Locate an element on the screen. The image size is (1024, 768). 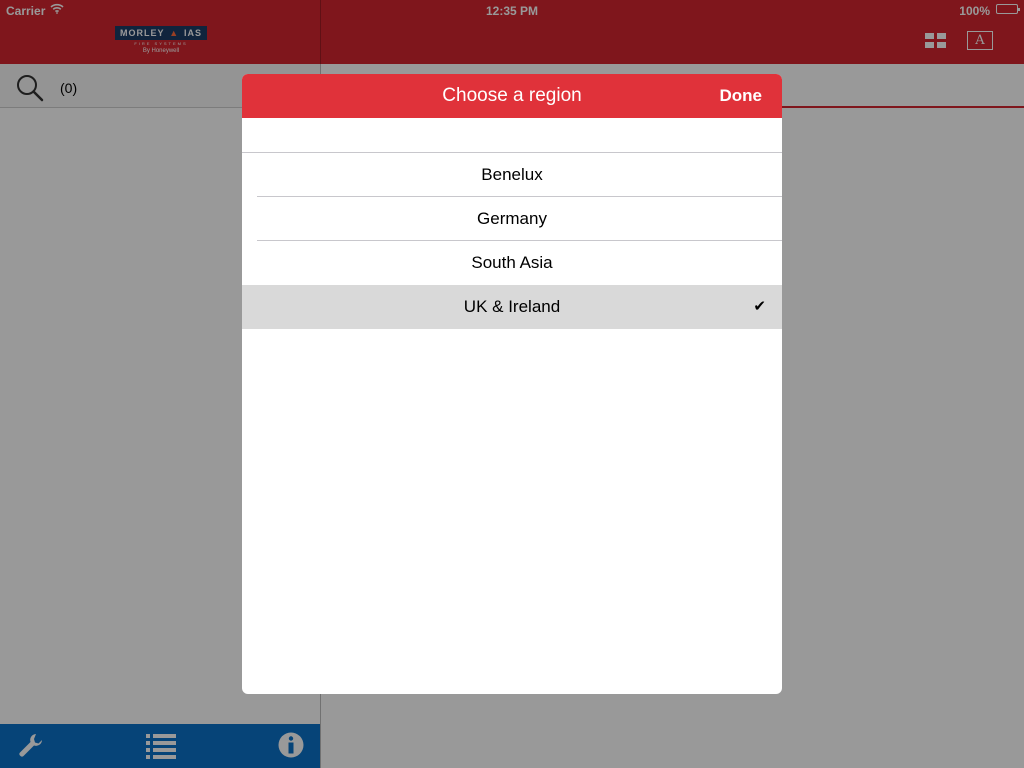
region-label: South Asia is located at coordinates (512, 262).